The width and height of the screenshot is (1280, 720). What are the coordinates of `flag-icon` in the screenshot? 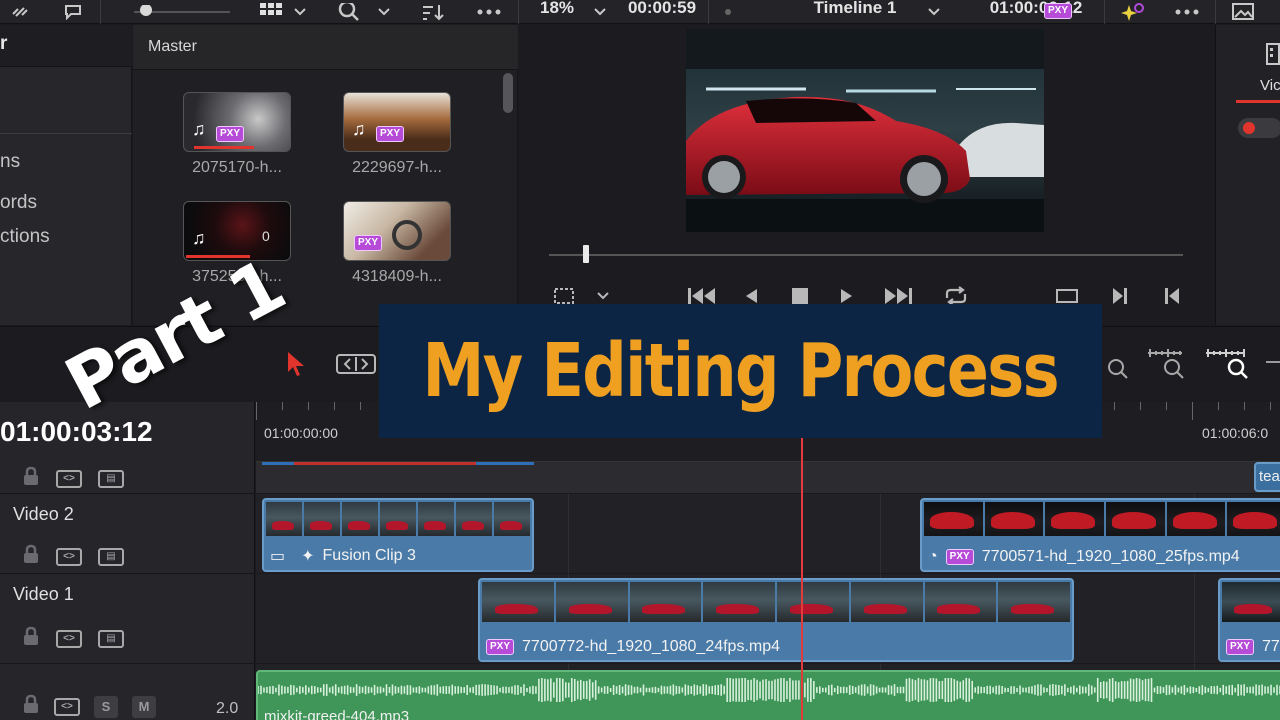 It's located at (73, 12).